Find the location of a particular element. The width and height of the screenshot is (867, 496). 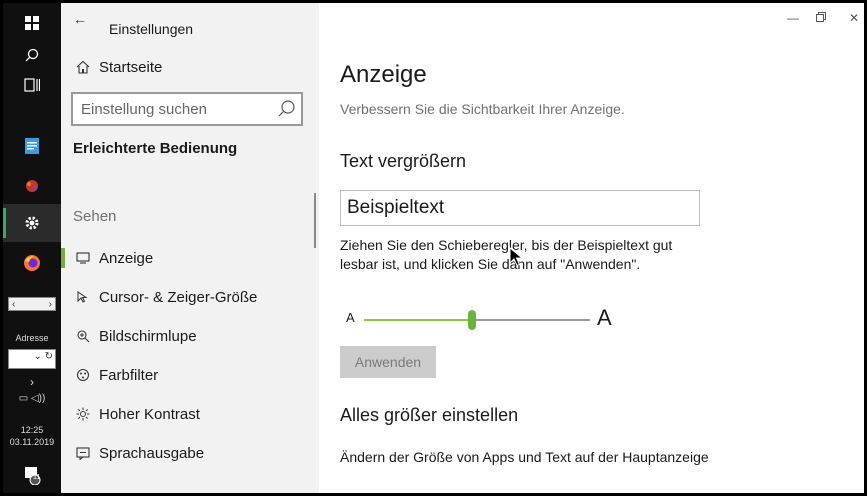

nav-item-cursor: Cursor- & Zeiger-Größe is located at coordinates (190, 297).